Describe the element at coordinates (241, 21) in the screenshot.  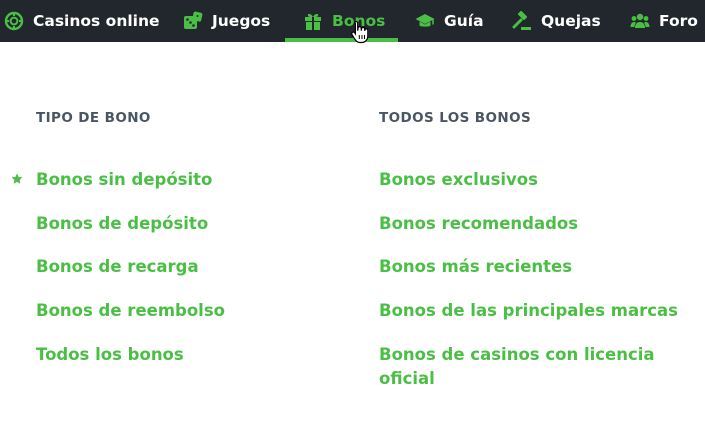
I see `nav-label: Juegos` at that location.